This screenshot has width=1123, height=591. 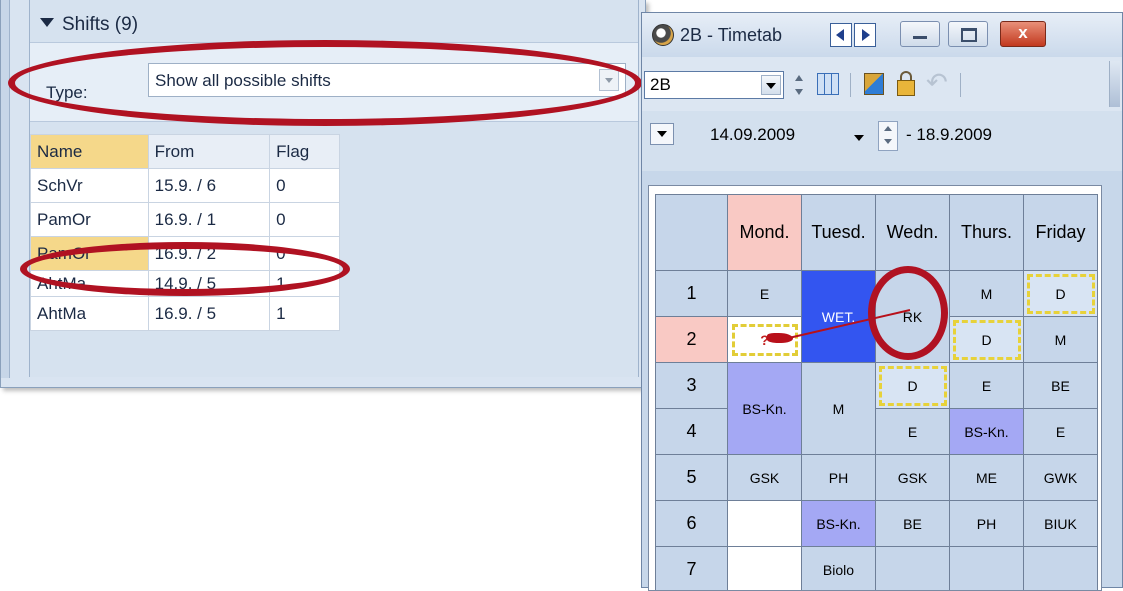 I want to click on table-row: PamOr 16.9. / 1 0, so click(x=185, y=220).